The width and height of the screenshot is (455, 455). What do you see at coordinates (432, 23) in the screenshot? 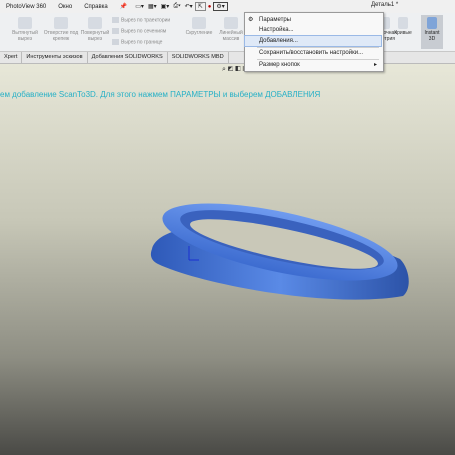
I see `instant-3d-icon` at bounding box center [432, 23].